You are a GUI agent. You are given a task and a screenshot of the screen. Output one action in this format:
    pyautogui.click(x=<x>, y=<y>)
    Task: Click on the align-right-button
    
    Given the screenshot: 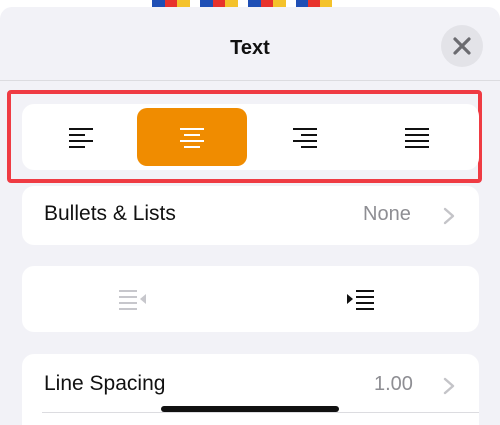 What is the action you would take?
    pyautogui.click(x=305, y=137)
    